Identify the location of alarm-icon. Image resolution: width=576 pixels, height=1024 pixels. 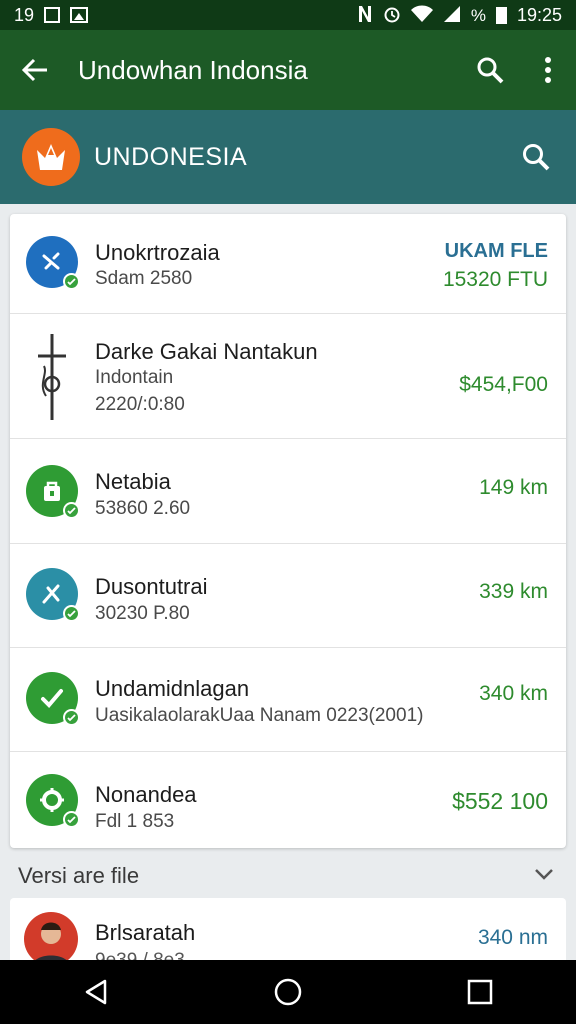
(392, 15).